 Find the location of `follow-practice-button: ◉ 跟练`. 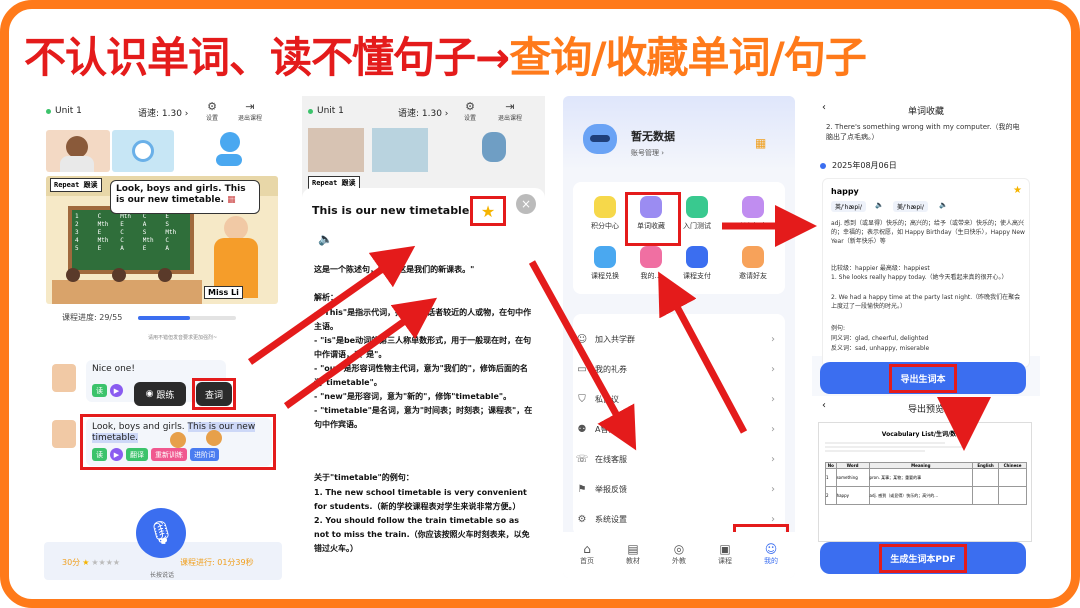

follow-practice-button: ◉ 跟练 is located at coordinates (160, 394).